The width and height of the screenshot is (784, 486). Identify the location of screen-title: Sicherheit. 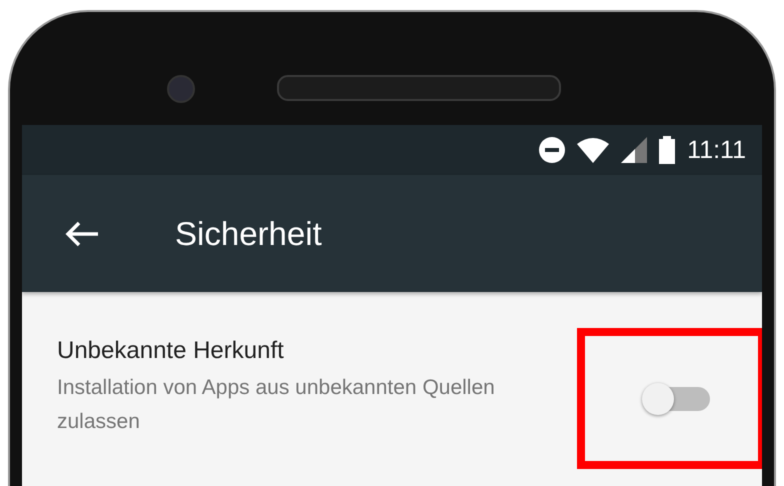
(248, 233).